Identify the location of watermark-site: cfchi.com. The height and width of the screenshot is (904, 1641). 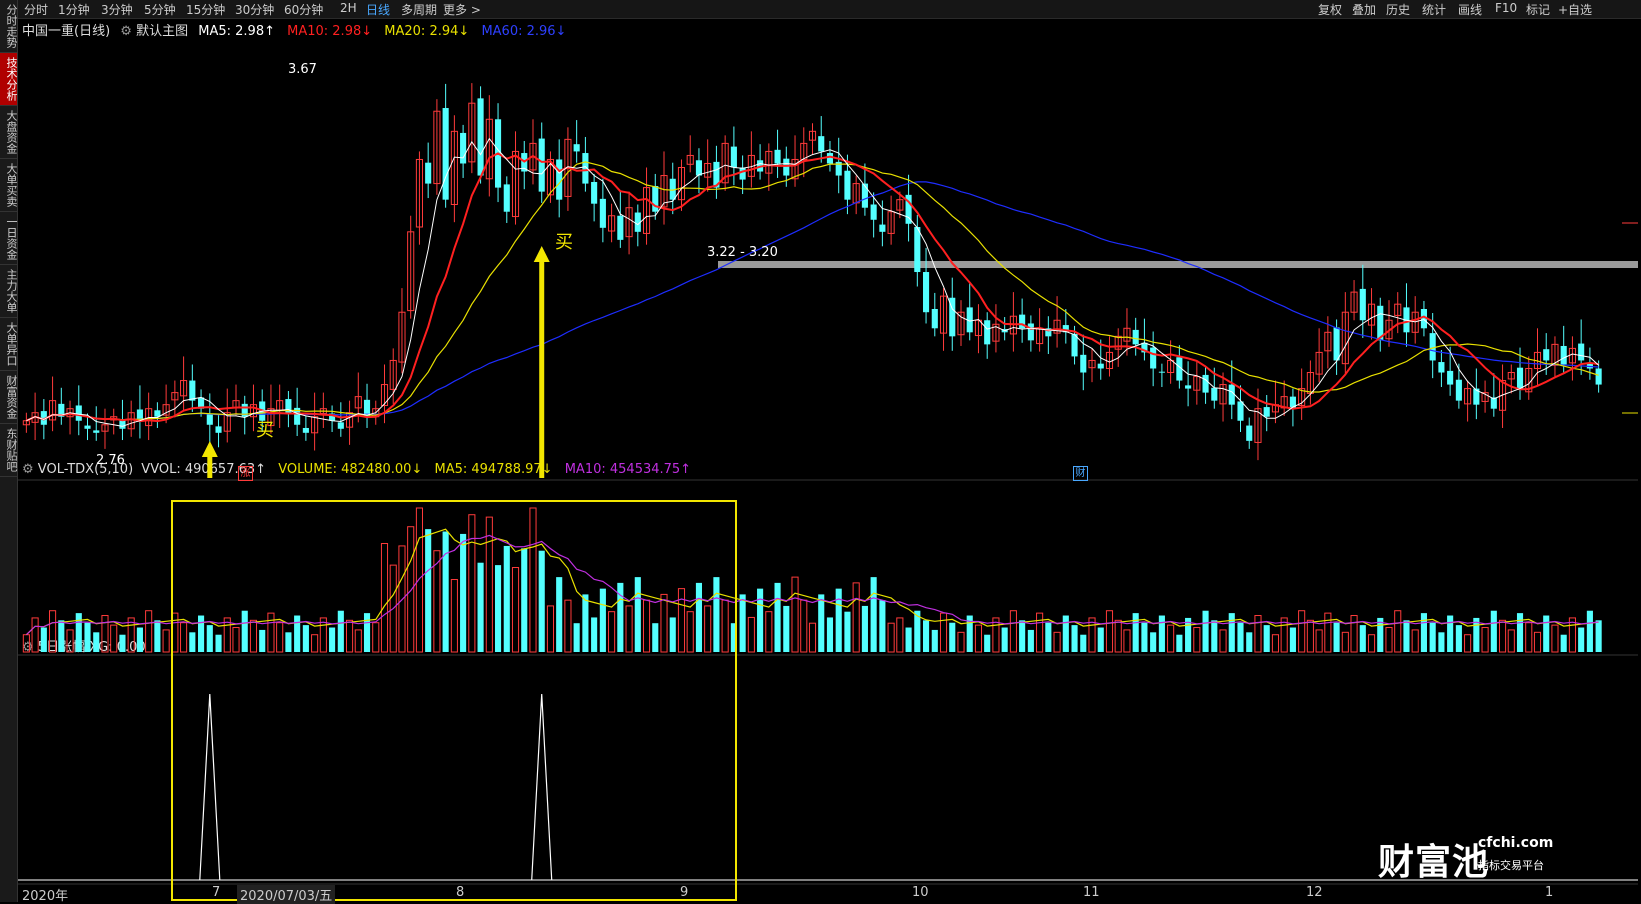
(1516, 843).